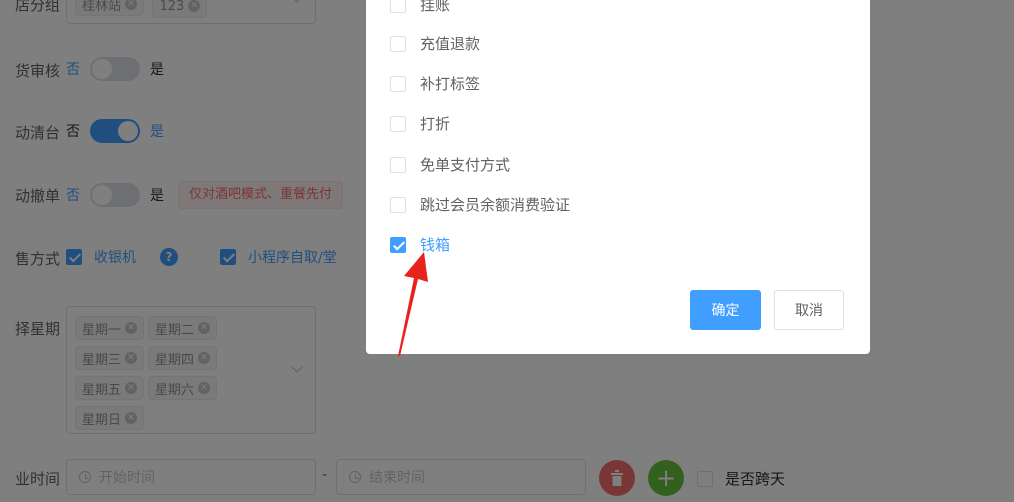 Image resolution: width=1014 pixels, height=502 pixels. I want to click on option-label: 挂账, so click(435, 7).